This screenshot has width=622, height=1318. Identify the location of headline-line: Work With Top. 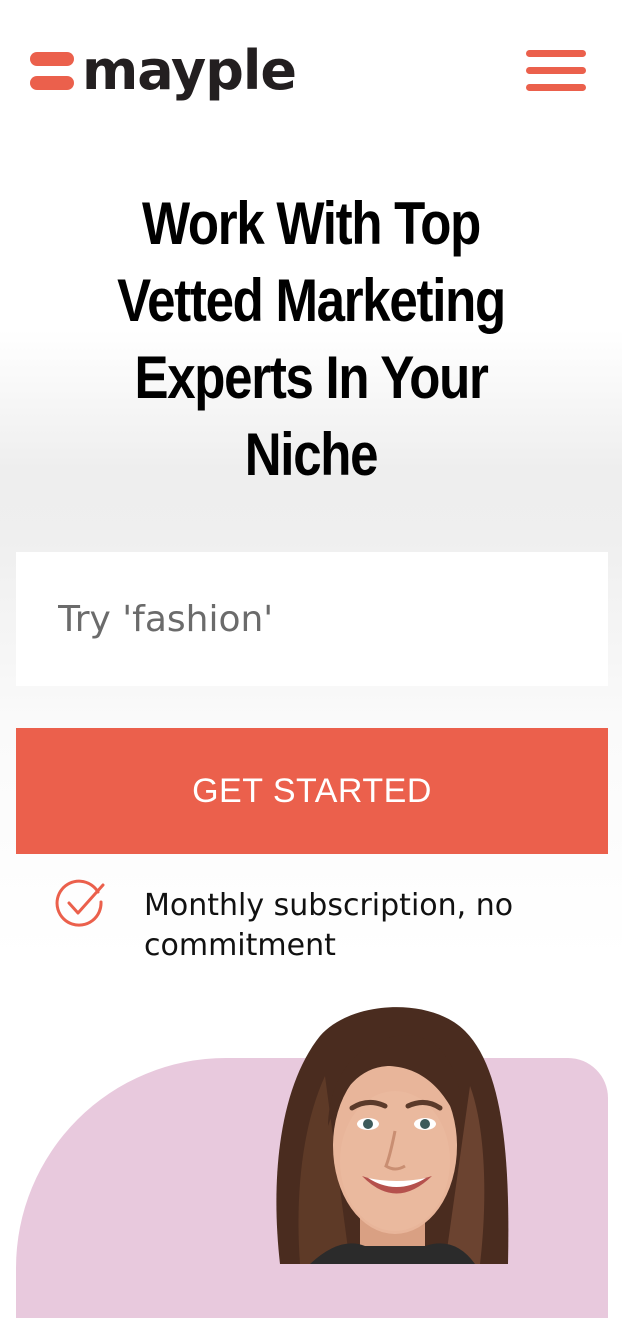
(311, 223).